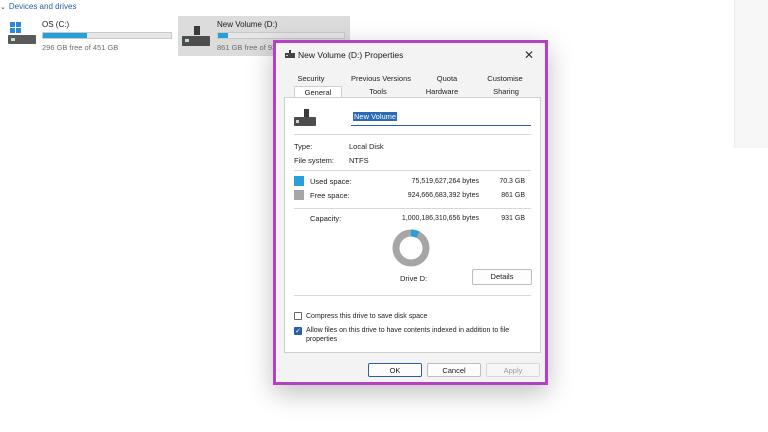 Image resolution: width=768 pixels, height=432 pixels. I want to click on capacity-label: Capacity:, so click(326, 218).